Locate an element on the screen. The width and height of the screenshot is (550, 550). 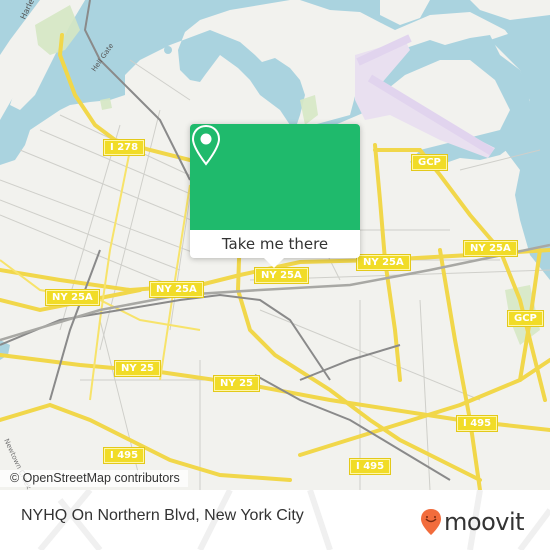
location-pin-icon is located at coordinates (206, 145).